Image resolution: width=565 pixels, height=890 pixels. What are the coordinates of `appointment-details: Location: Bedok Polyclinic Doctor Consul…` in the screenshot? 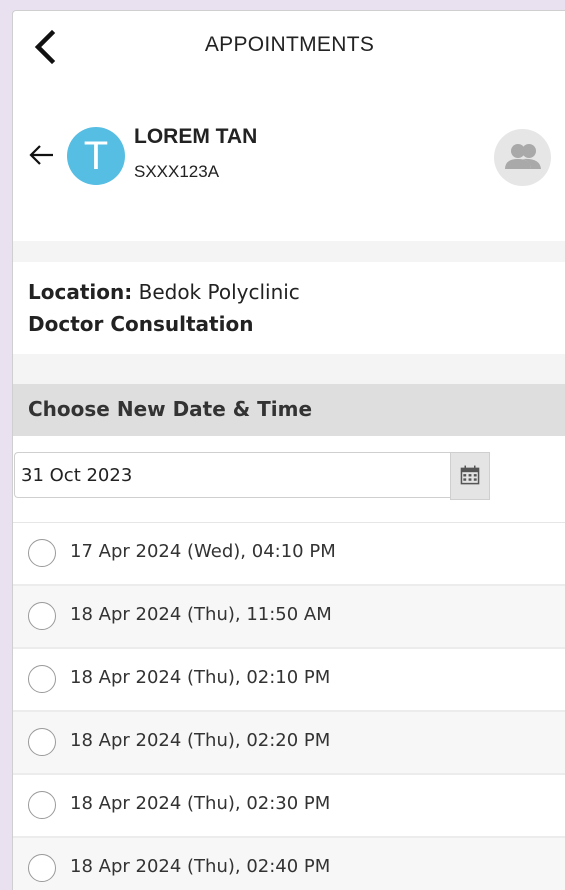 It's located at (289, 308).